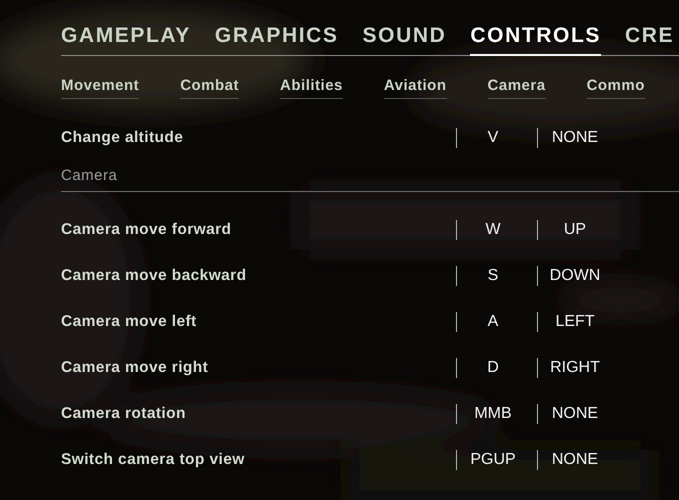 The width and height of the screenshot is (679, 500). I want to click on category-tab: Abilities, so click(311, 88).